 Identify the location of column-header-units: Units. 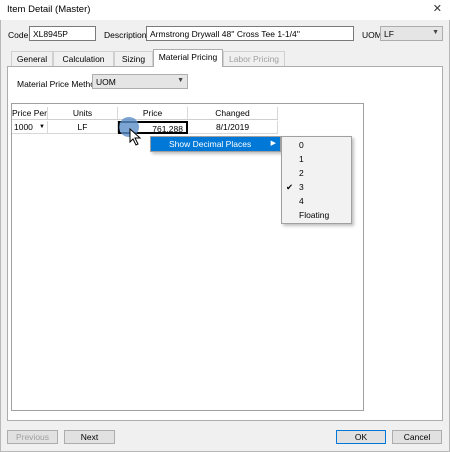
(83, 113).